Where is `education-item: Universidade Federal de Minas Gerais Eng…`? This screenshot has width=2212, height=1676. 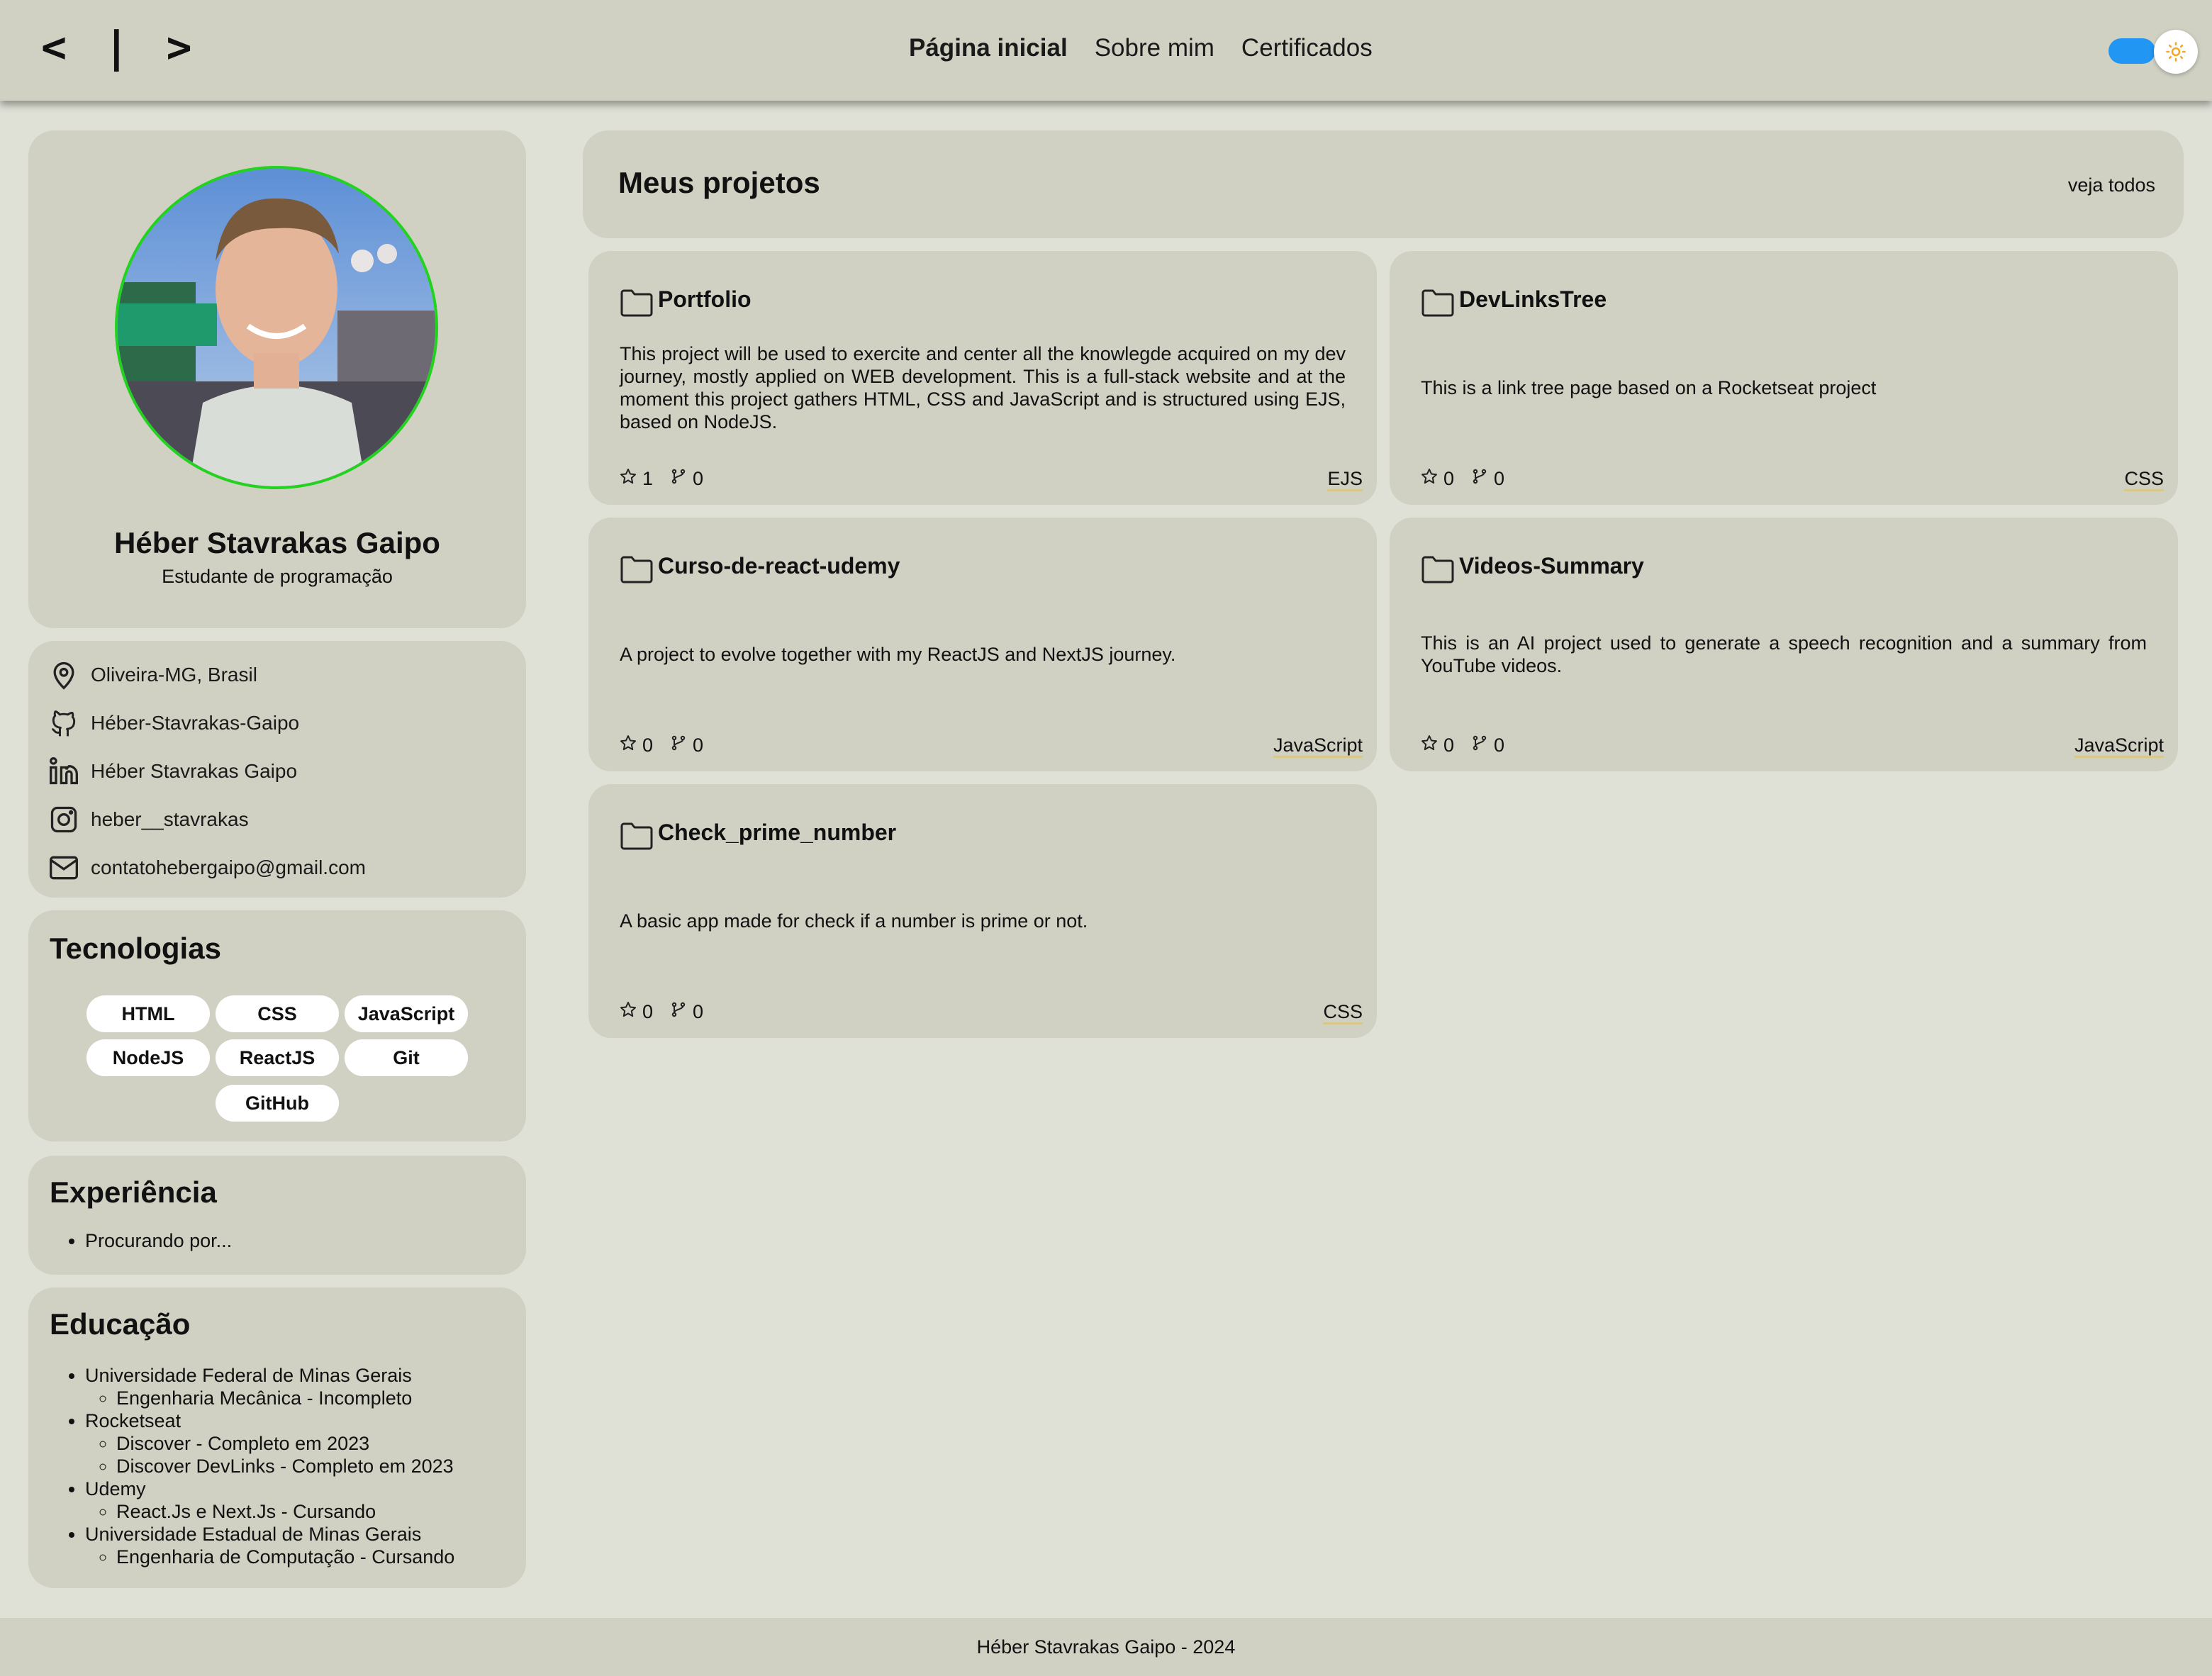
education-item: Universidade Federal de Minas Gerais Eng… is located at coordinates (269, 1387).